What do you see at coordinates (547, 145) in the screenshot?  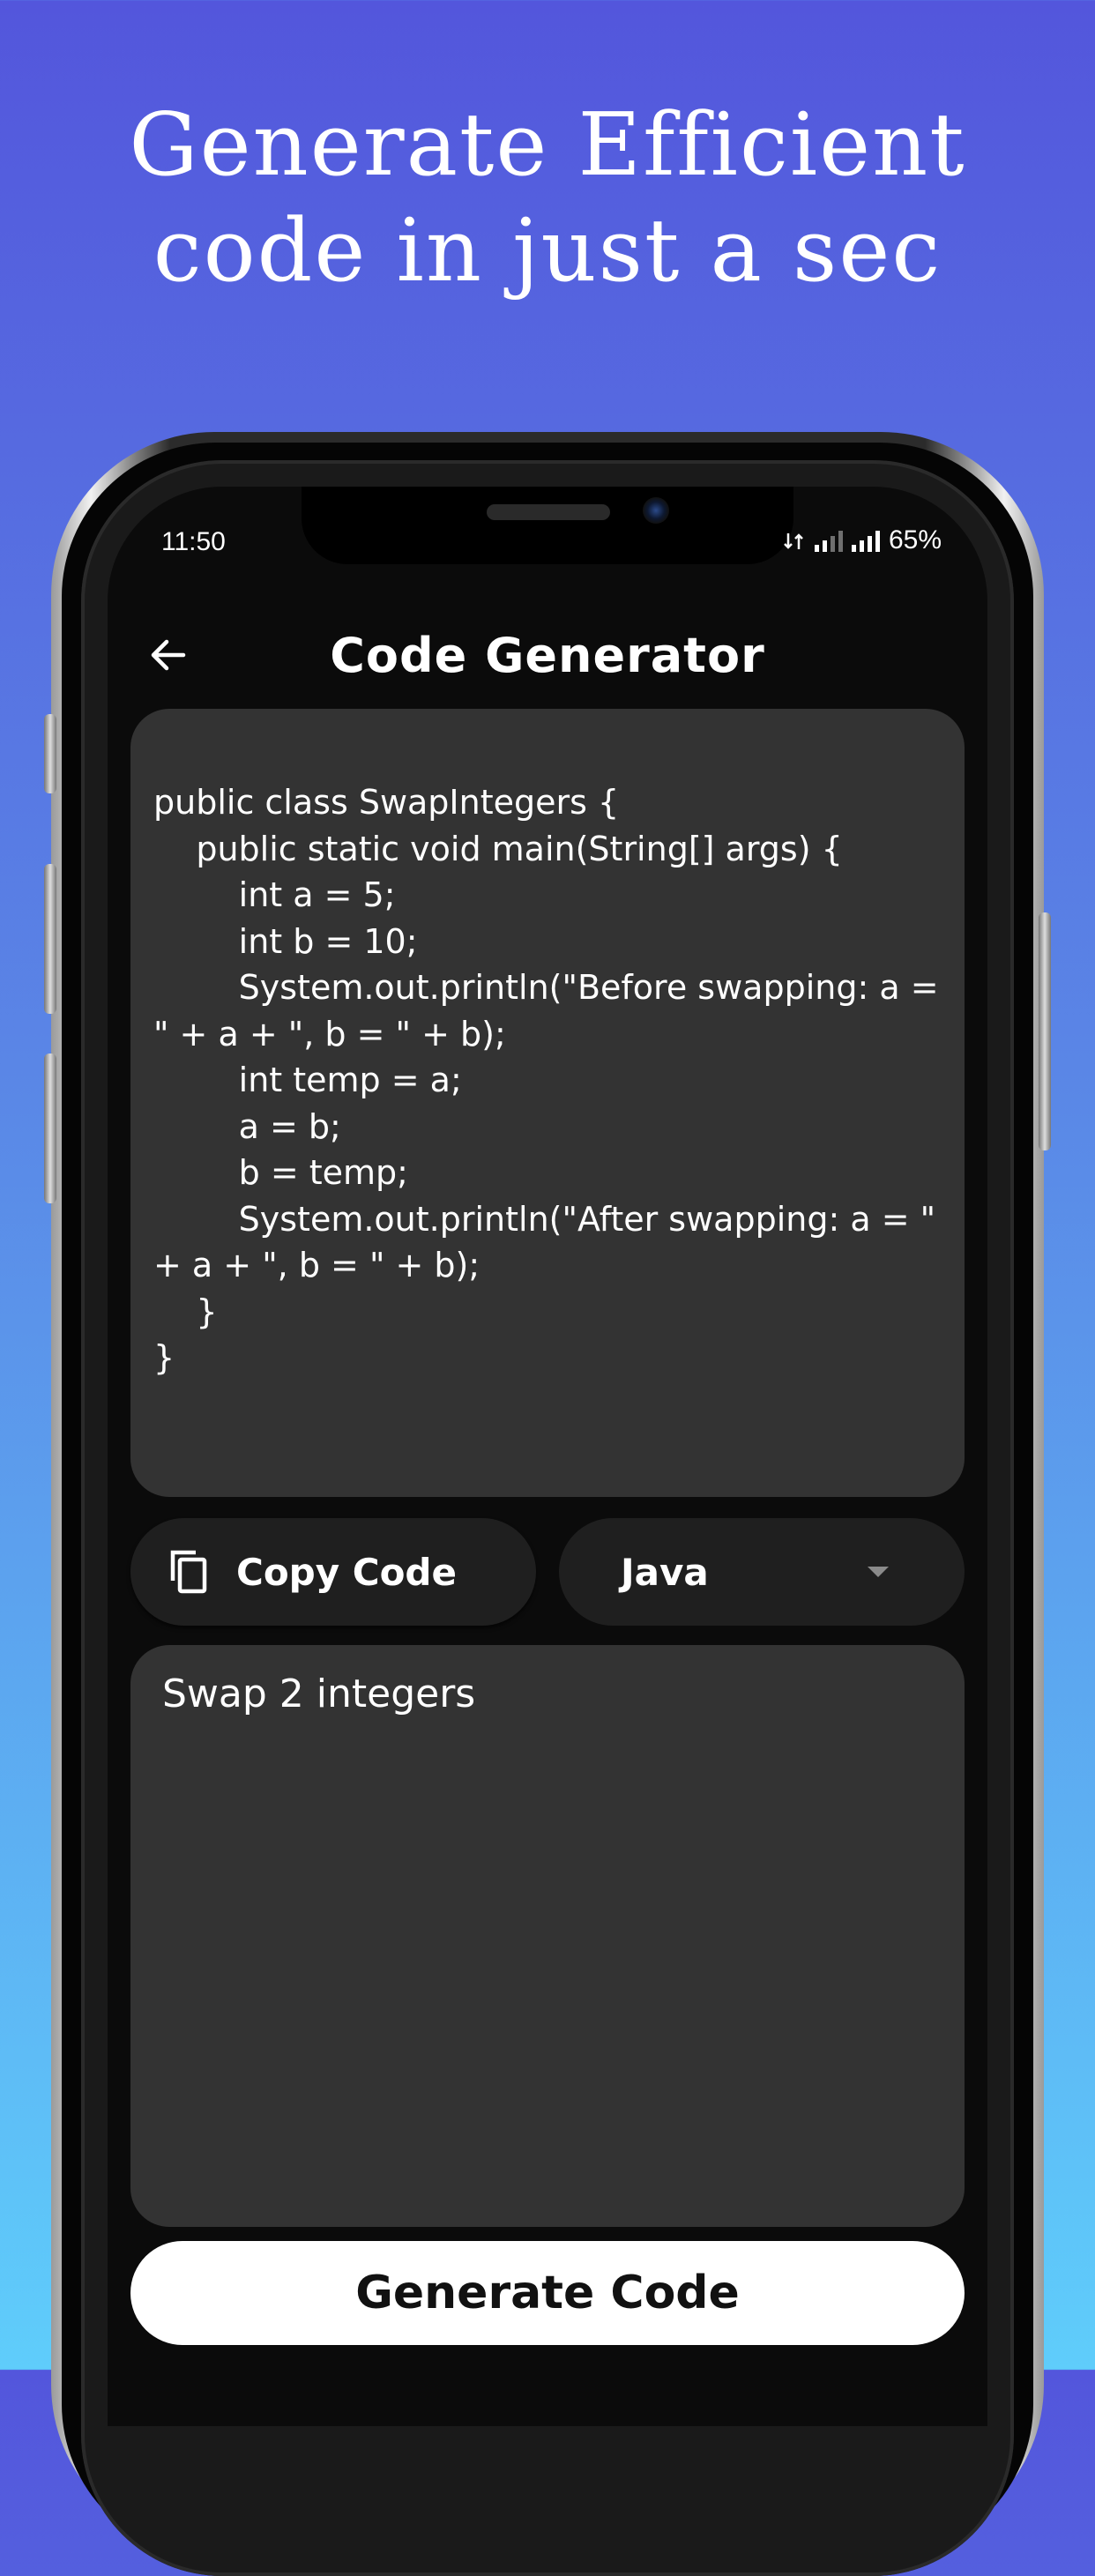 I see `promo-headline-line-1: Generate Efficient` at bounding box center [547, 145].